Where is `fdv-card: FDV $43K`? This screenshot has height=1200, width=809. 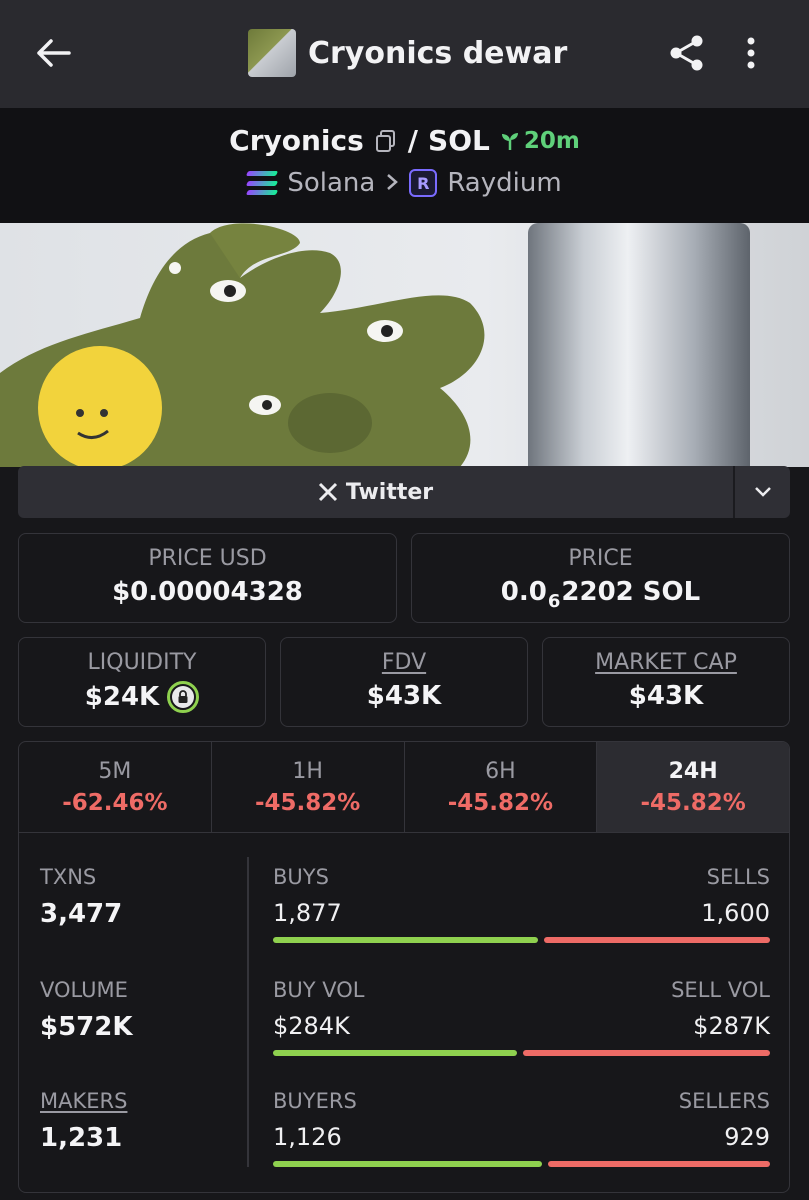
fdv-card: FDV $43K is located at coordinates (404, 682).